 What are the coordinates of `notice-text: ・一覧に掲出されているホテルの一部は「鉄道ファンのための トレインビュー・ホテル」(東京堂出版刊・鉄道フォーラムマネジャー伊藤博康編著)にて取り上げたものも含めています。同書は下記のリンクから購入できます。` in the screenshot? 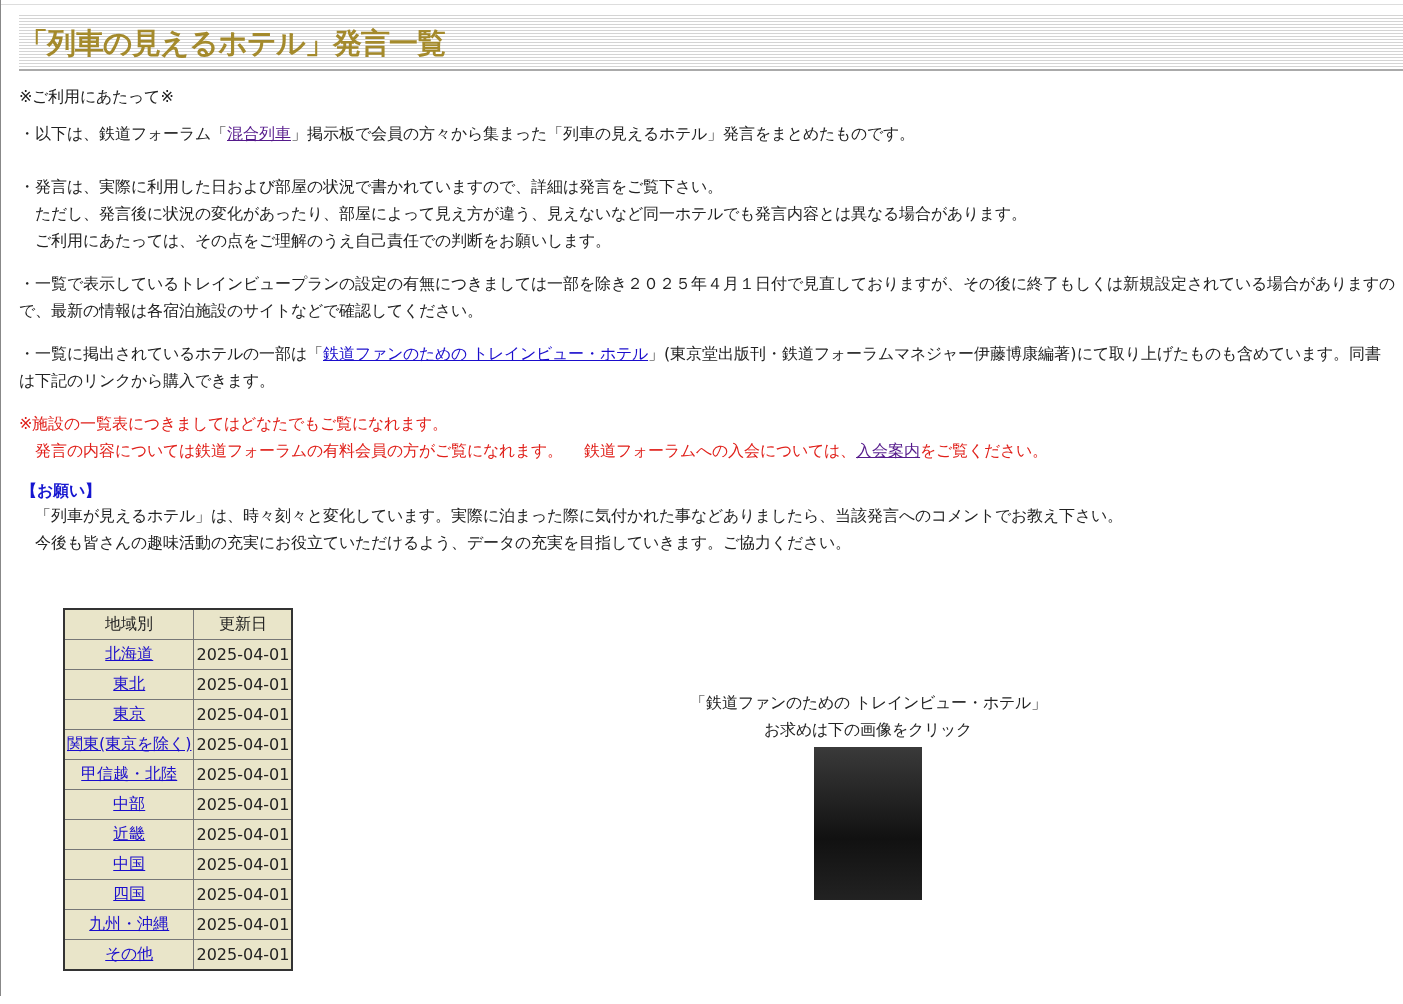 It's located at (700, 367).